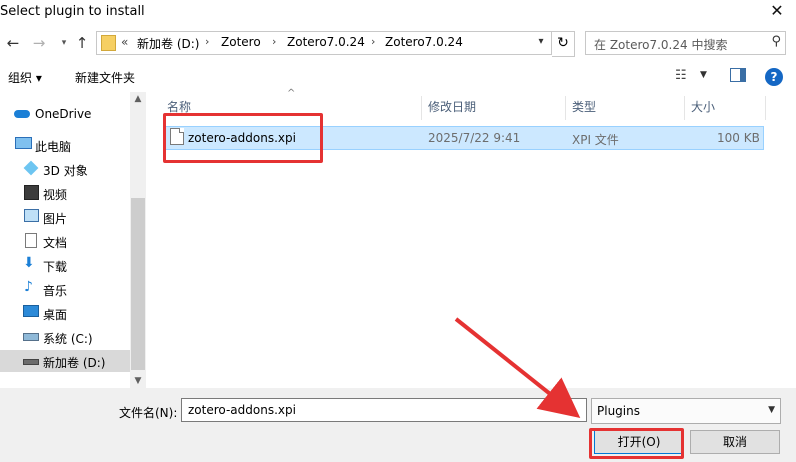  I want to click on window-title: Select plugin to install, so click(72, 11).